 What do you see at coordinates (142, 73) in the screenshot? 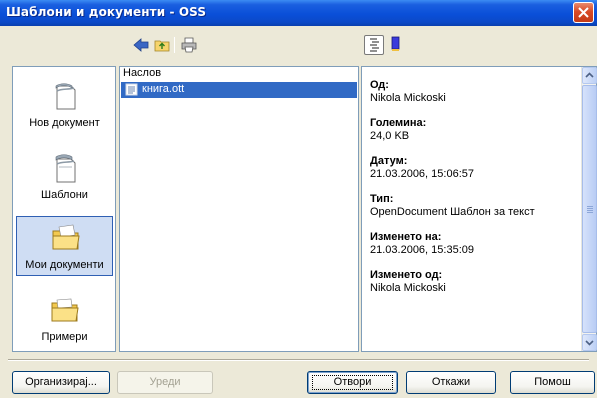
I see `column-header-label: Наслов` at bounding box center [142, 73].